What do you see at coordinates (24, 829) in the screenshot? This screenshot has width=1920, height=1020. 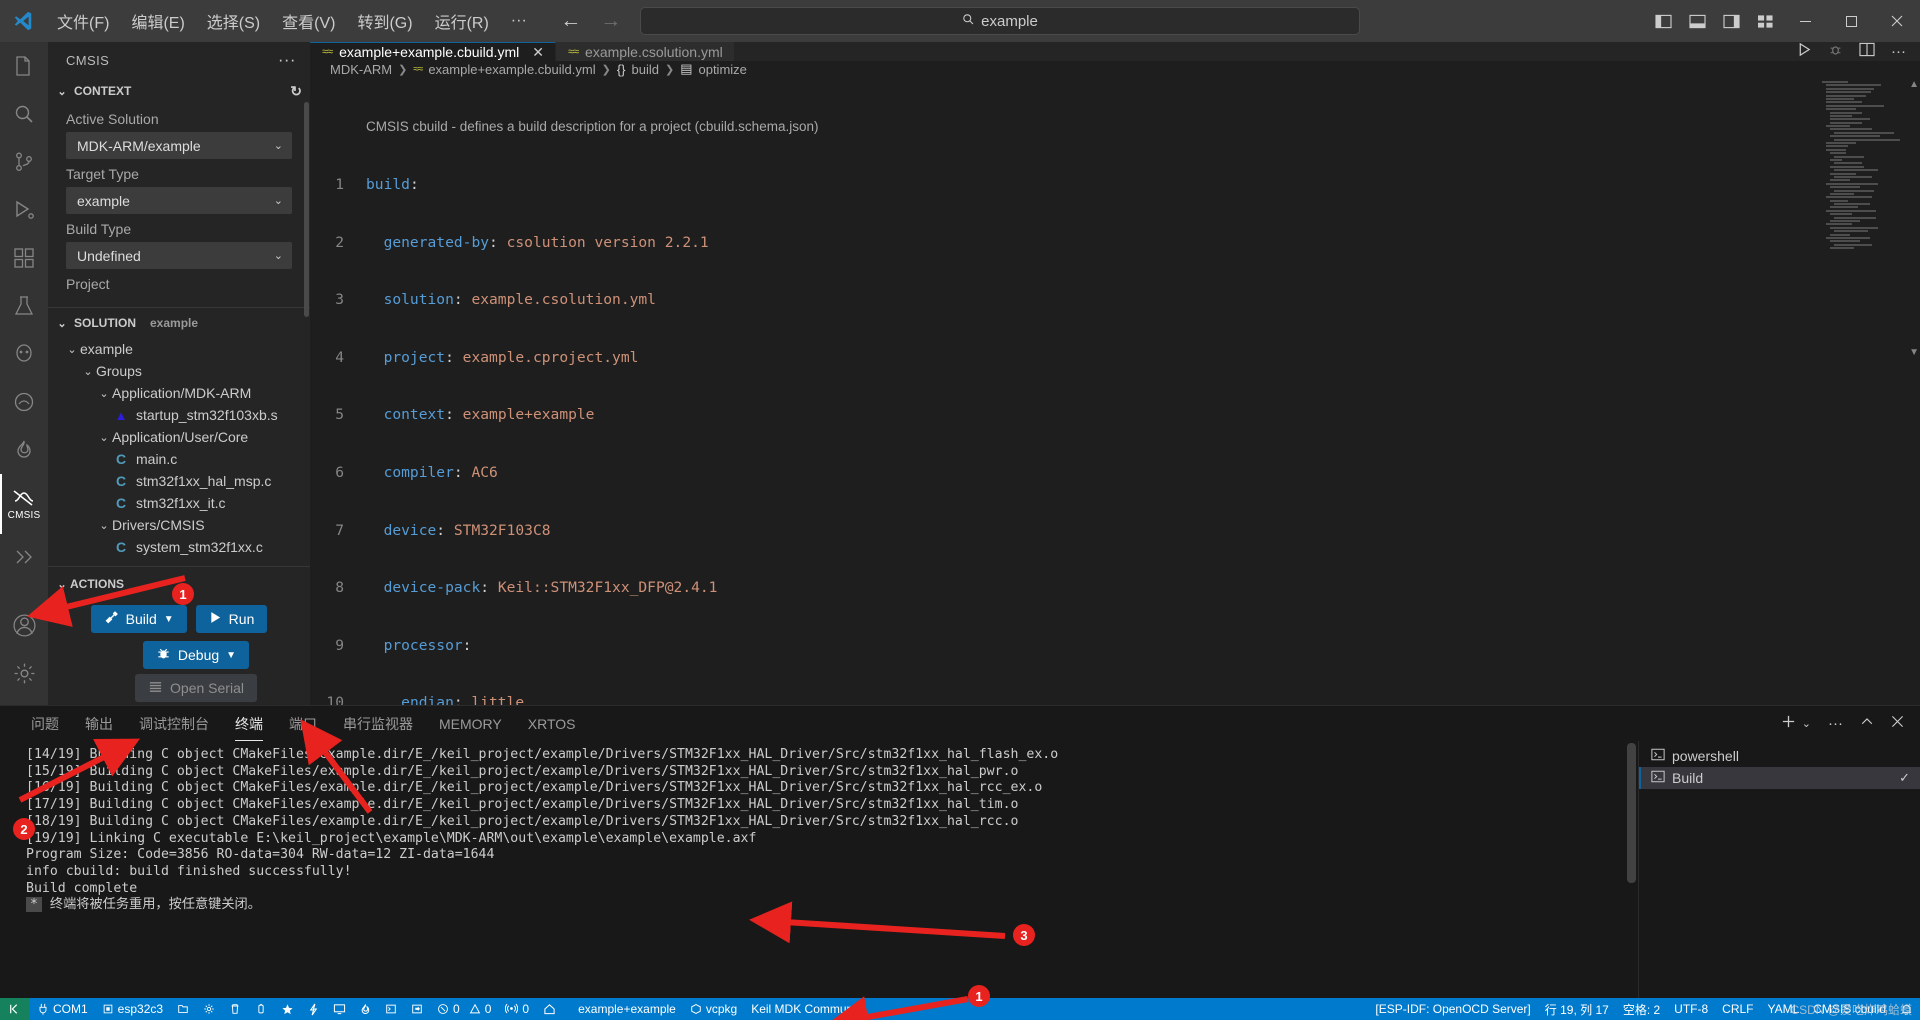 I see `annotation-badge-2: 2` at bounding box center [24, 829].